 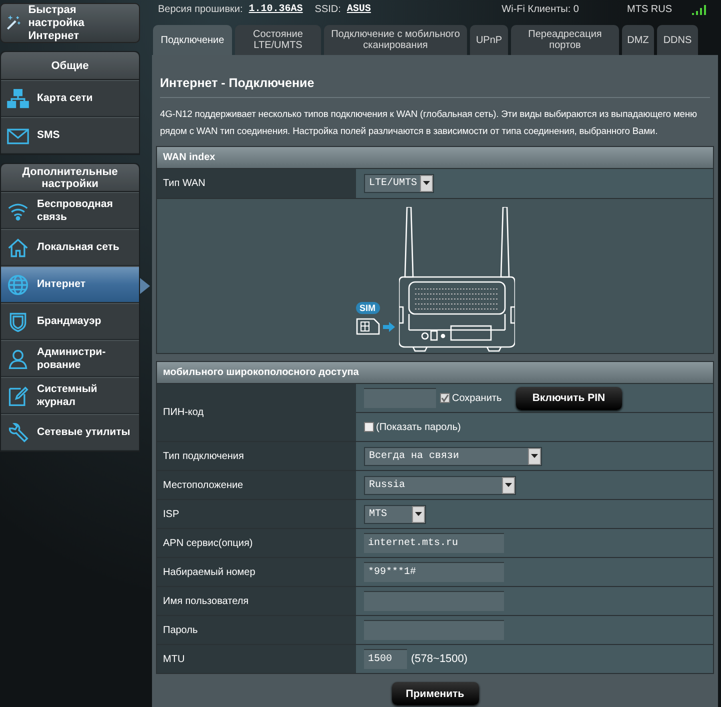 What do you see at coordinates (70, 321) in the screenshot?
I see `menu-item: Брандмауэр` at bounding box center [70, 321].